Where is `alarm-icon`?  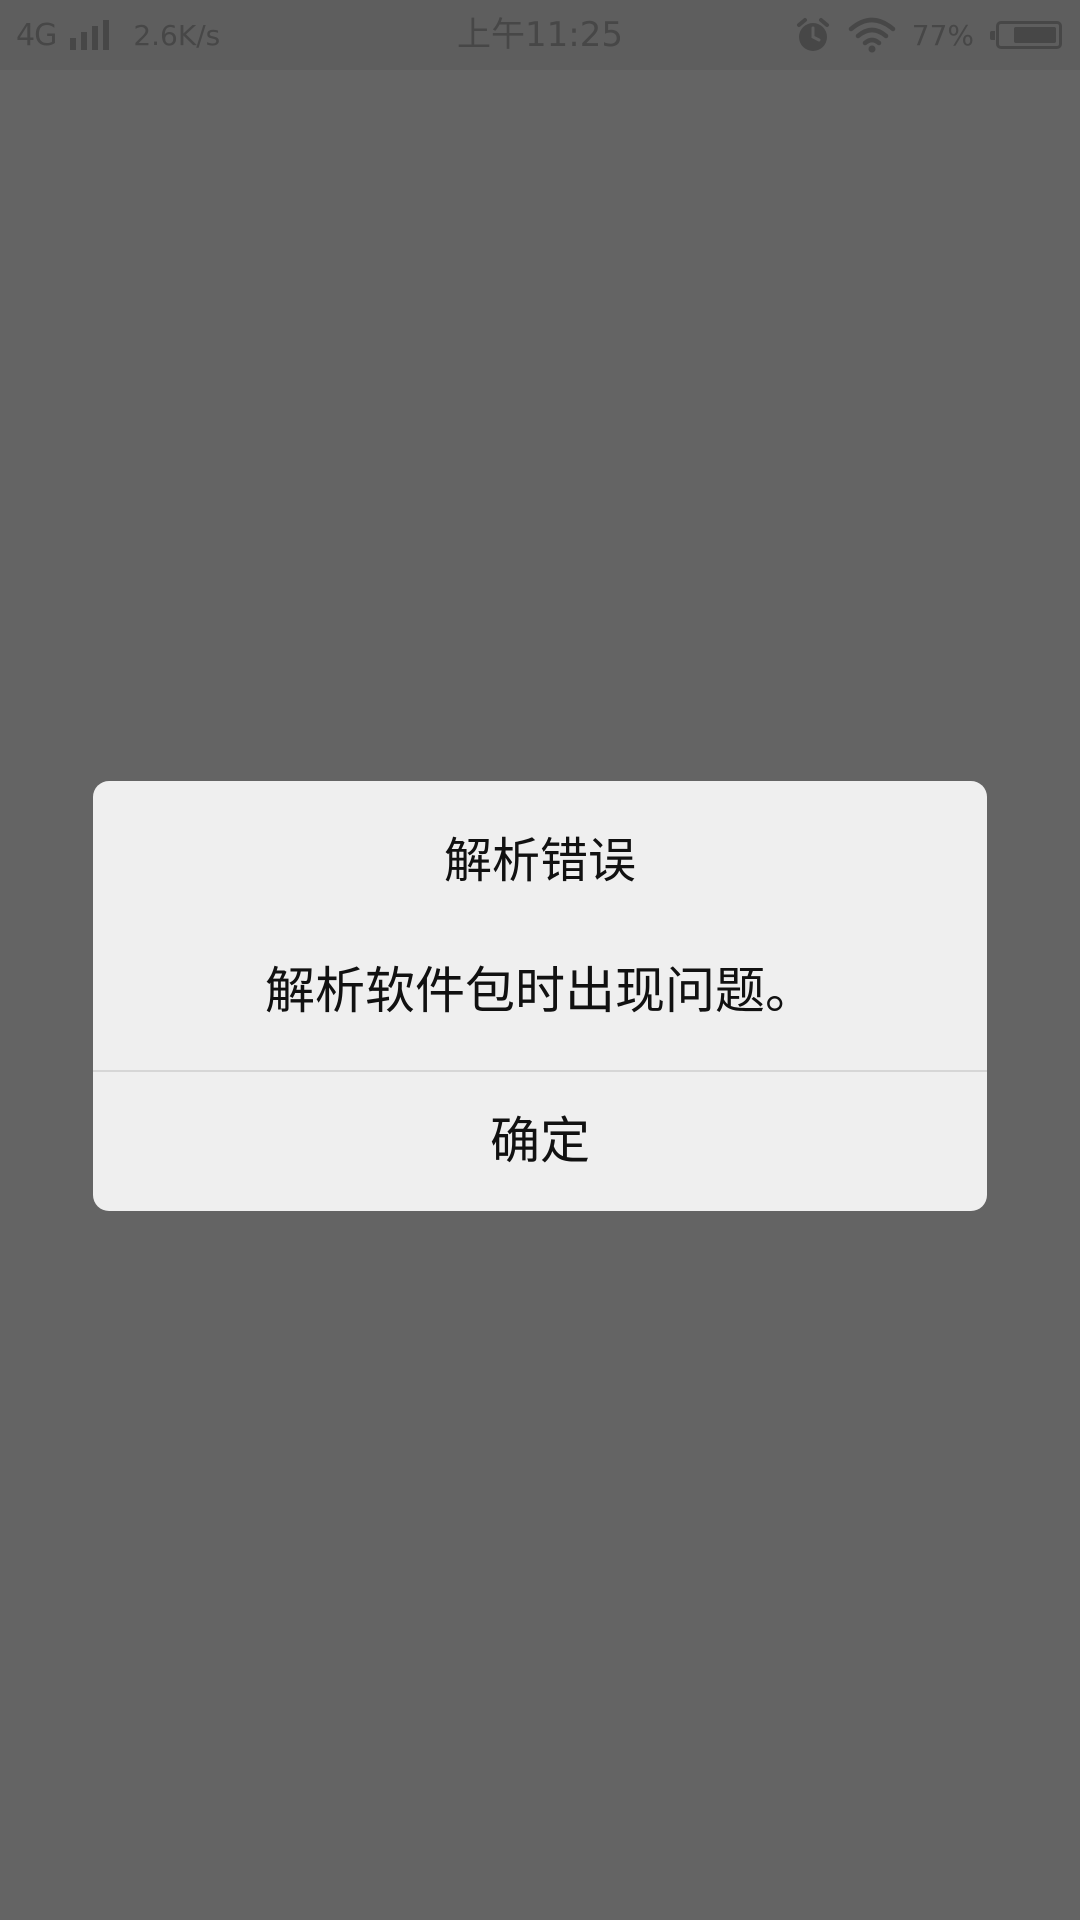 alarm-icon is located at coordinates (812, 34).